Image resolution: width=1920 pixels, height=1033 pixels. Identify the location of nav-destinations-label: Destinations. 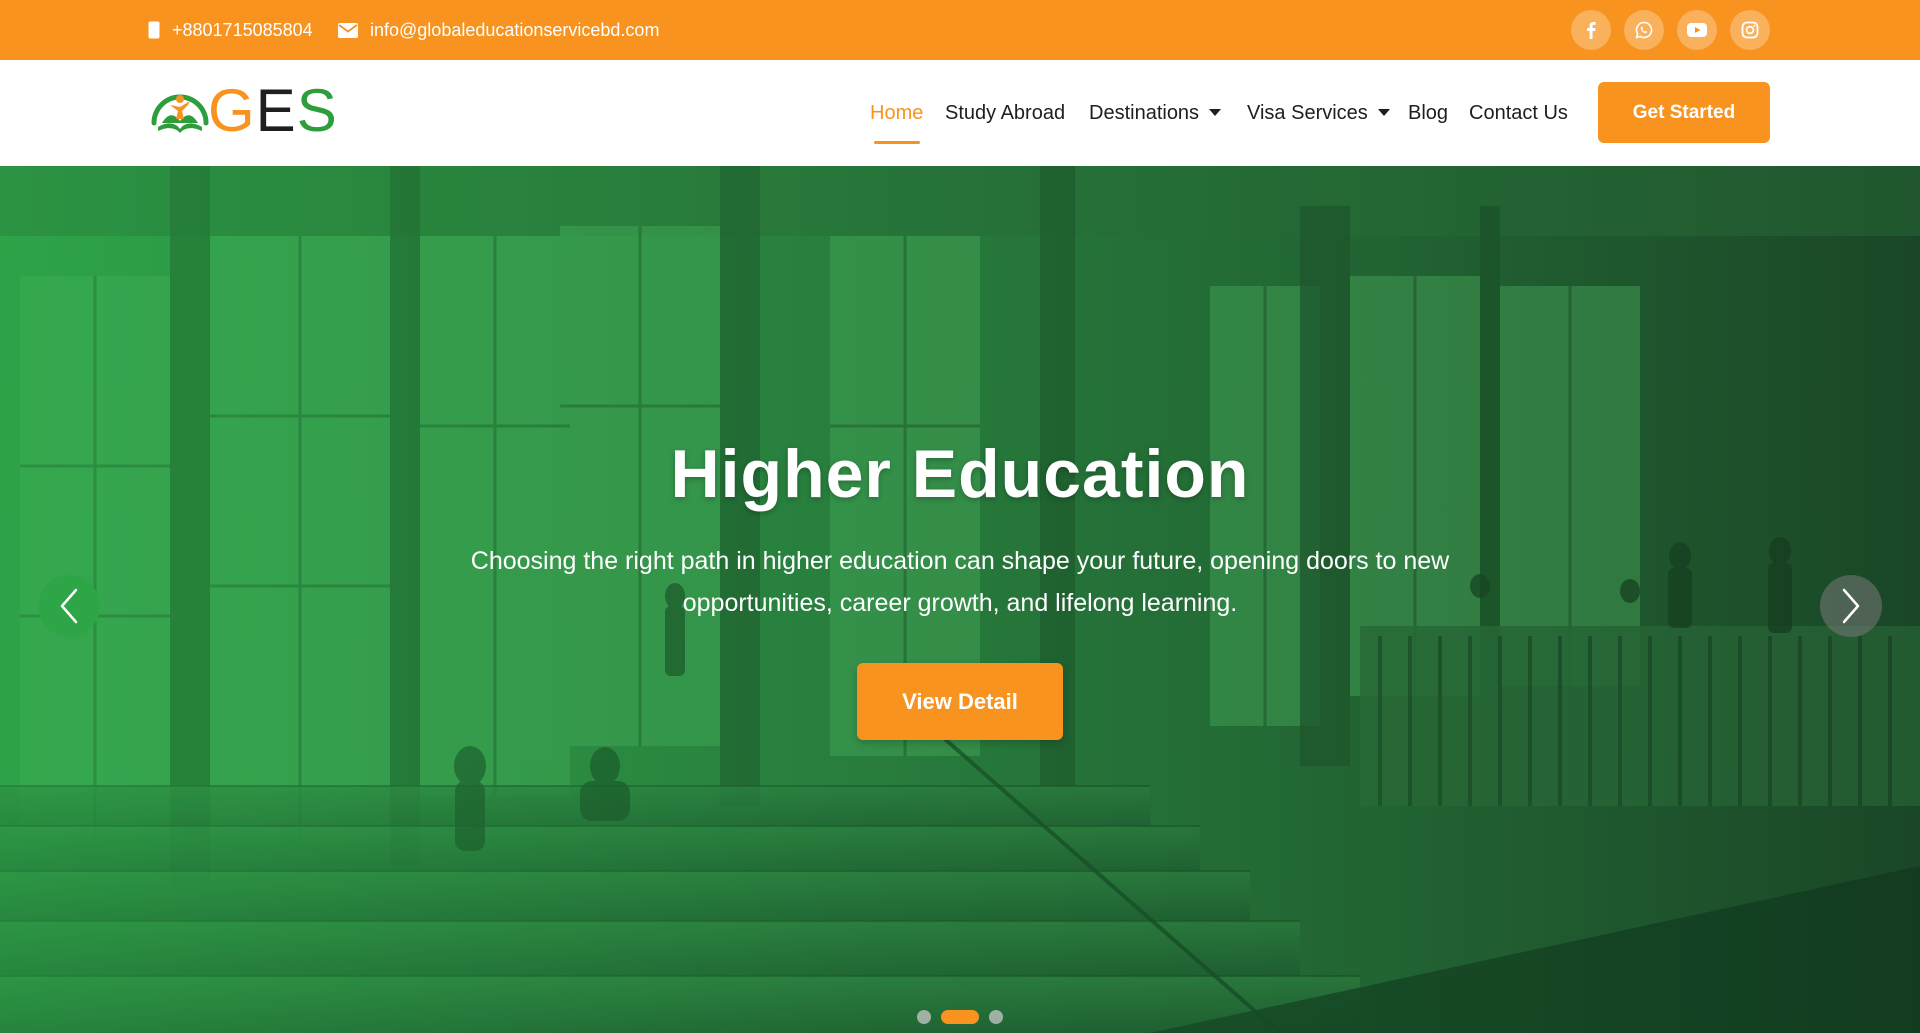
(1144, 112).